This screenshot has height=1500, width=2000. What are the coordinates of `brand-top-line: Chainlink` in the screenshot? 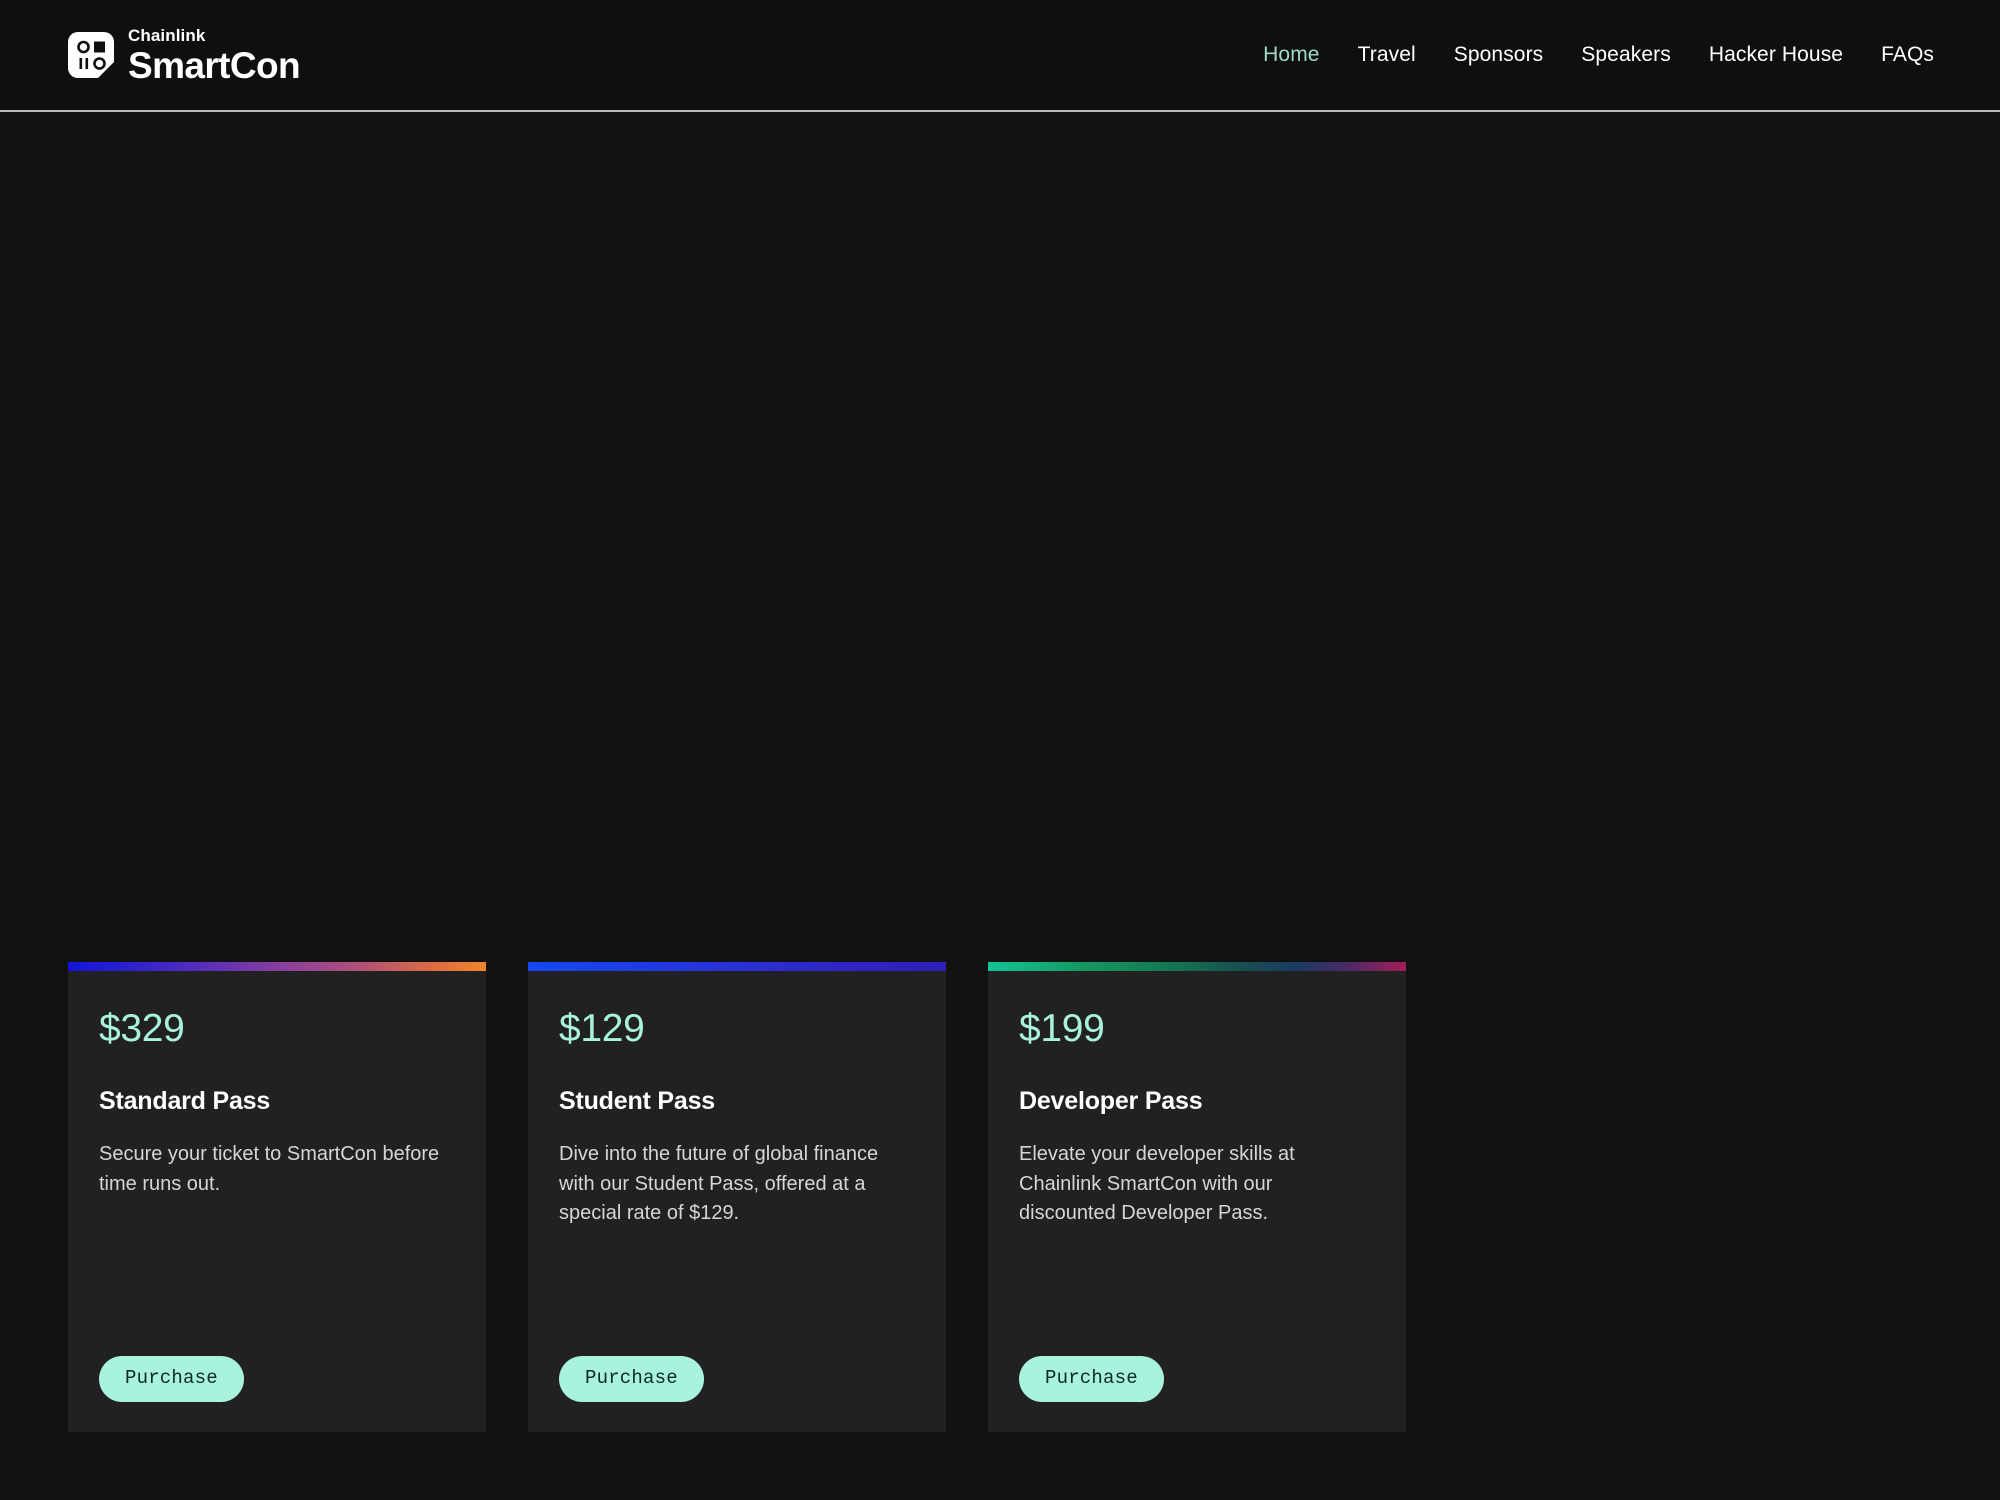 It's located at (167, 35).